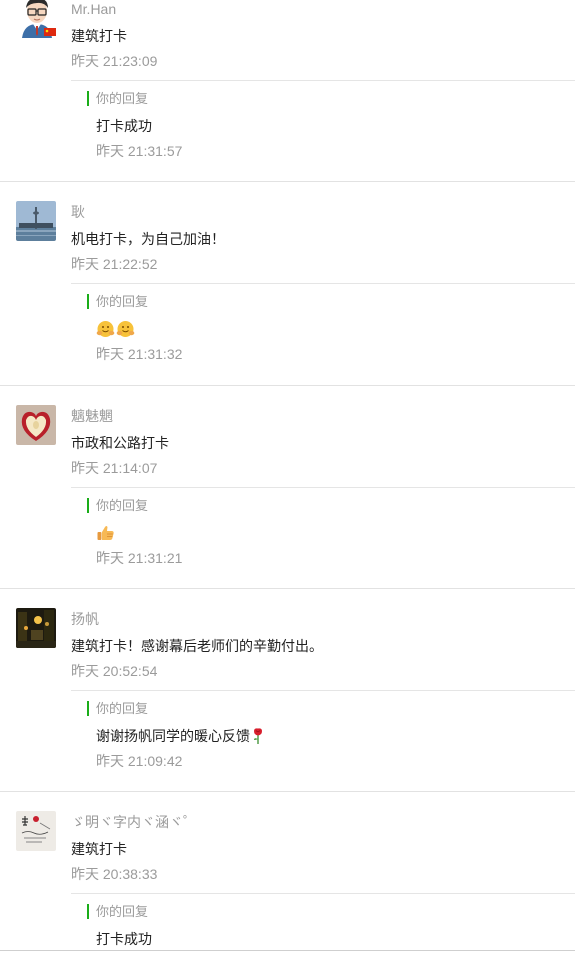  What do you see at coordinates (287, 950) in the screenshot?
I see `bottom-edge` at bounding box center [287, 950].